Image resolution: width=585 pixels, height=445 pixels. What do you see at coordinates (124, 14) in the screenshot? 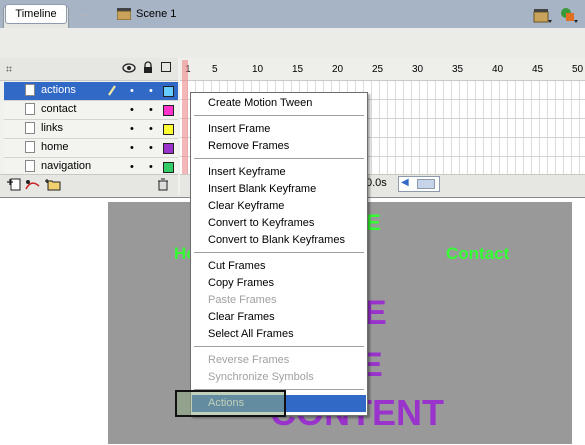
I see `scene-clapper-icon` at bounding box center [124, 14].